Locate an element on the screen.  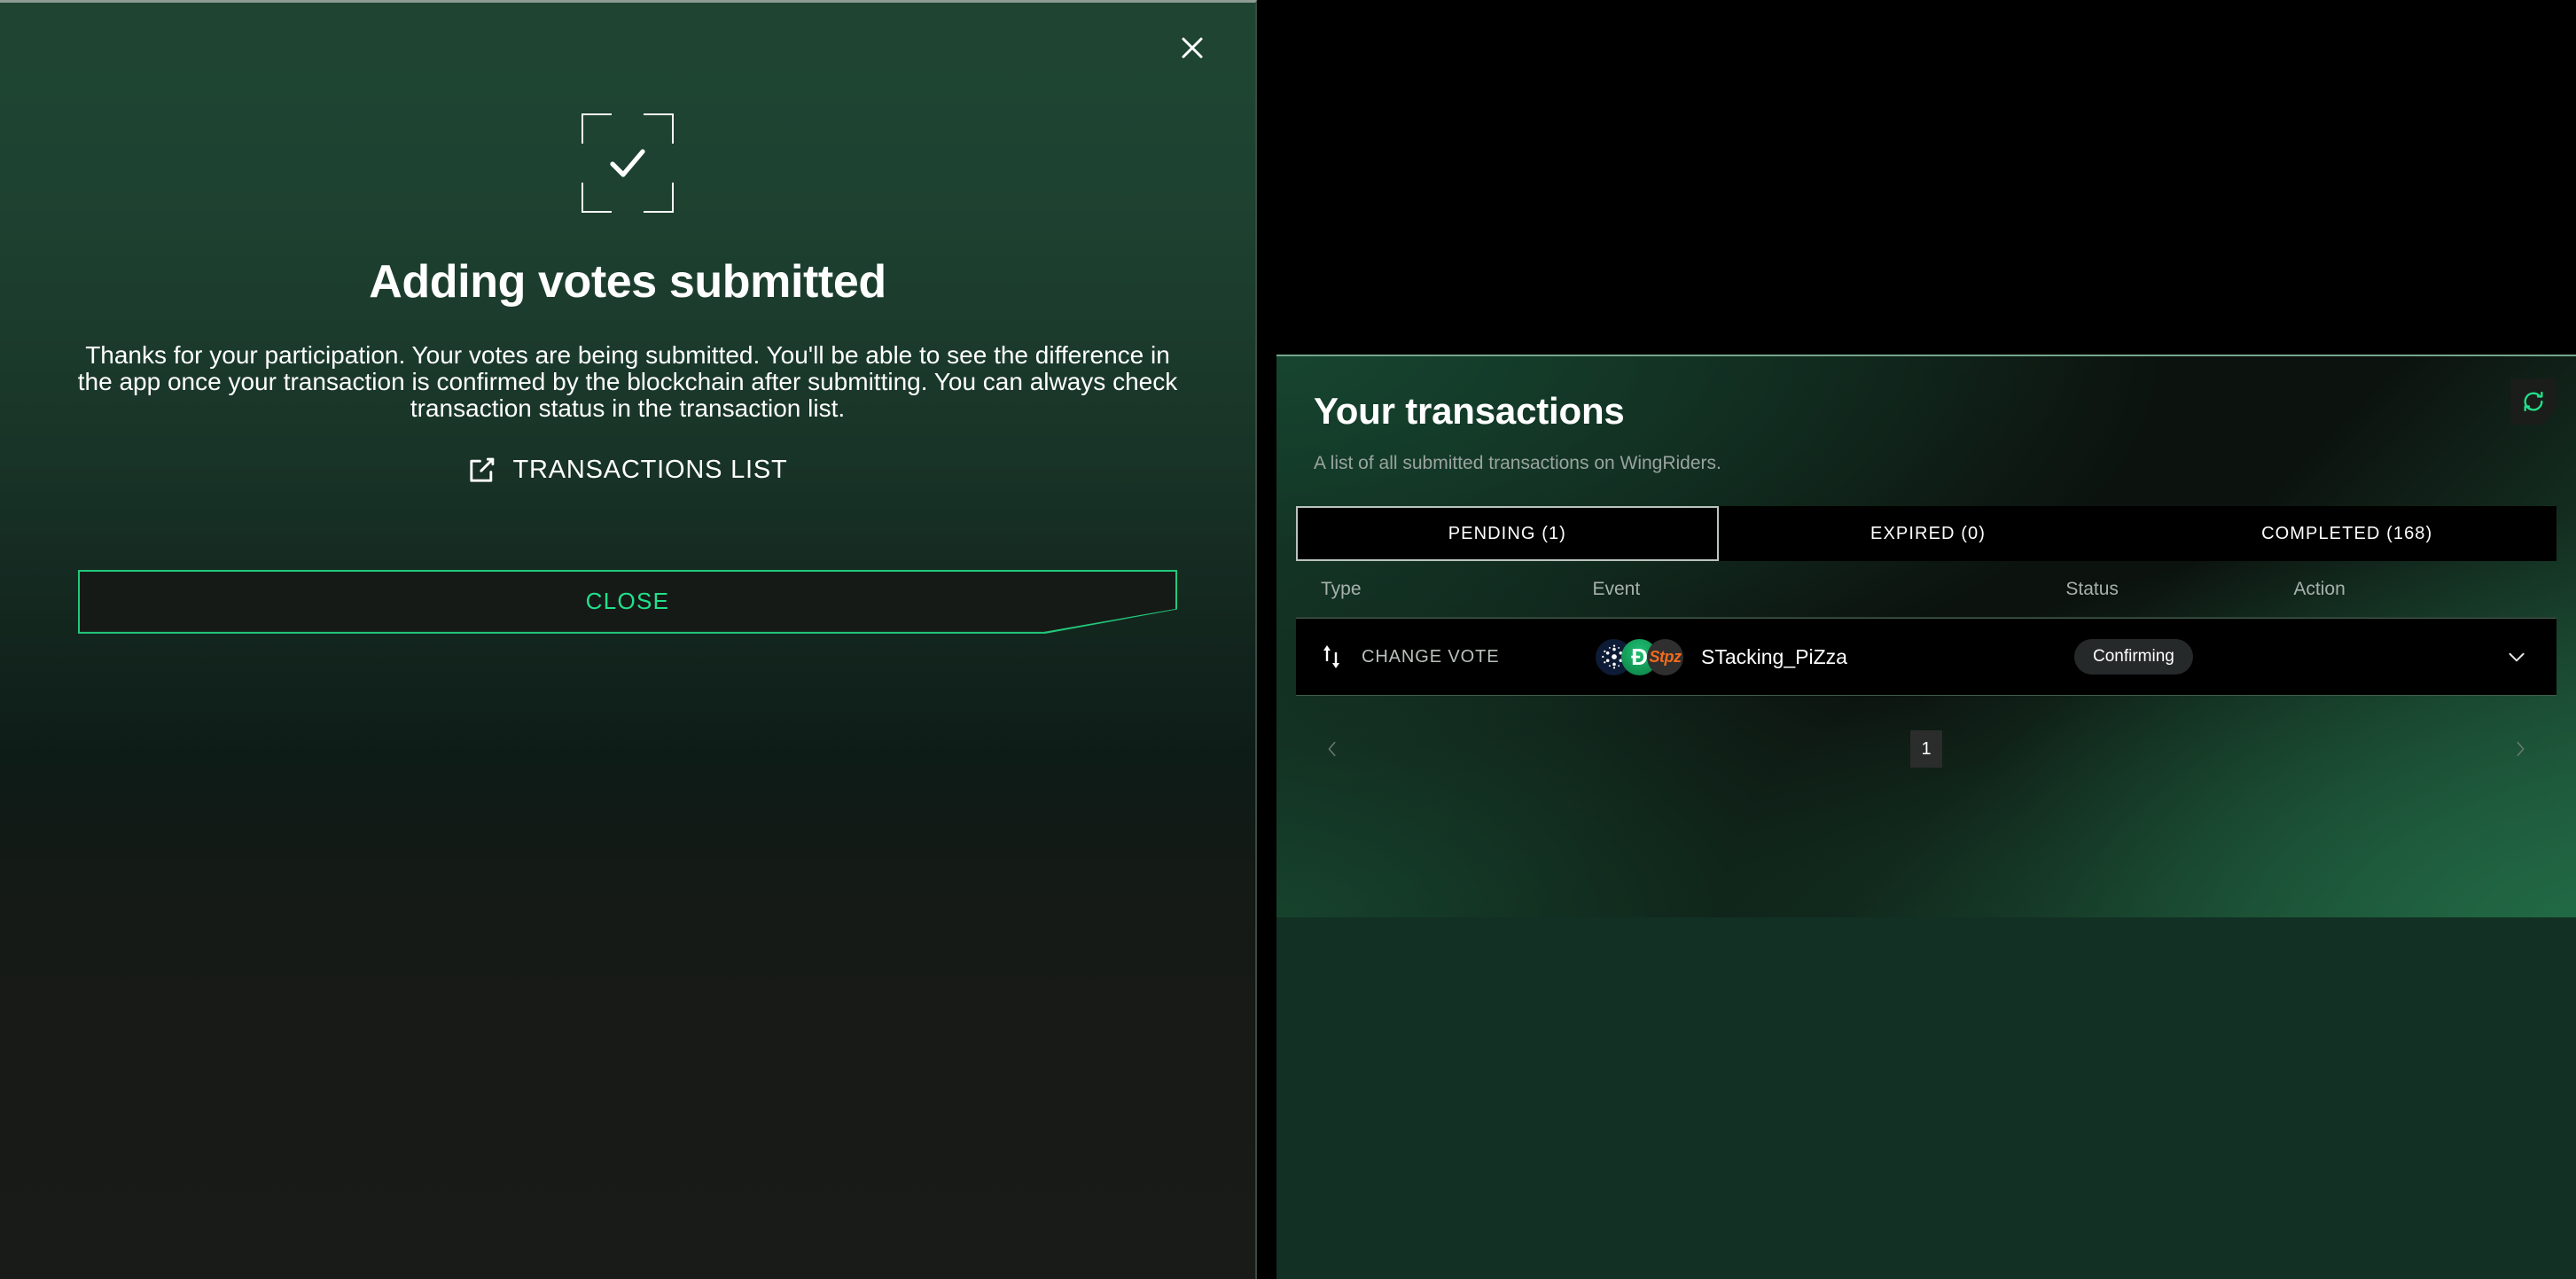
transactions-title: Your transactions is located at coordinates (1469, 411).